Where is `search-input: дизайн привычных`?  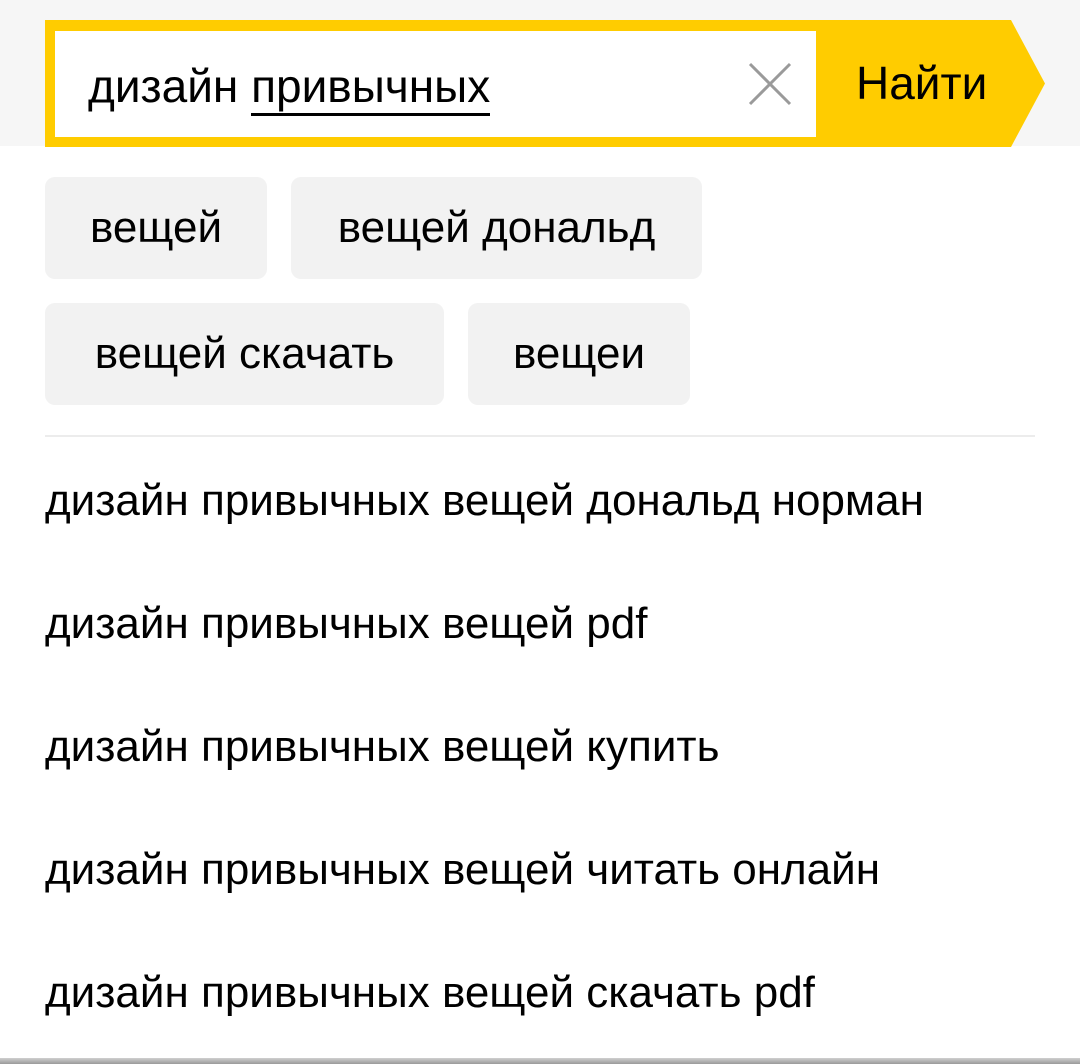
search-input: дизайн привычных is located at coordinates (435, 84).